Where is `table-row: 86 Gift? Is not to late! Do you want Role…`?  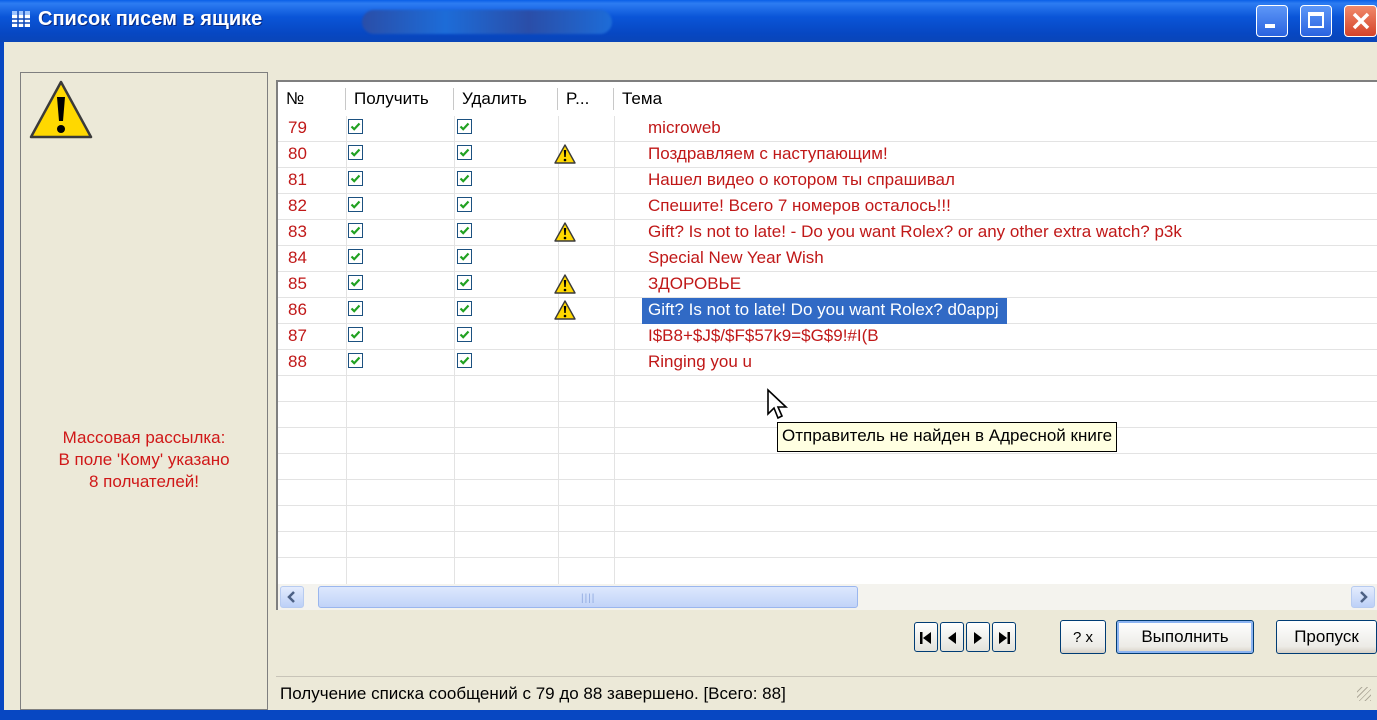 table-row: 86 Gift? Is not to late! Do you want Role… is located at coordinates (827, 311).